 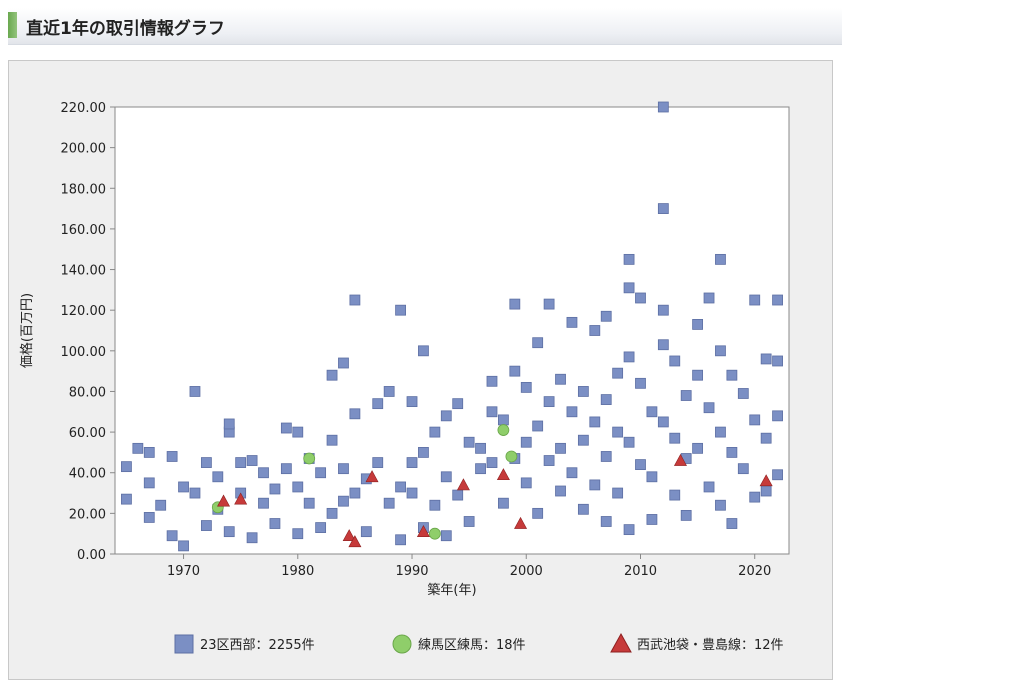 I want to click on header-accent-bar, so click(x=12, y=25).